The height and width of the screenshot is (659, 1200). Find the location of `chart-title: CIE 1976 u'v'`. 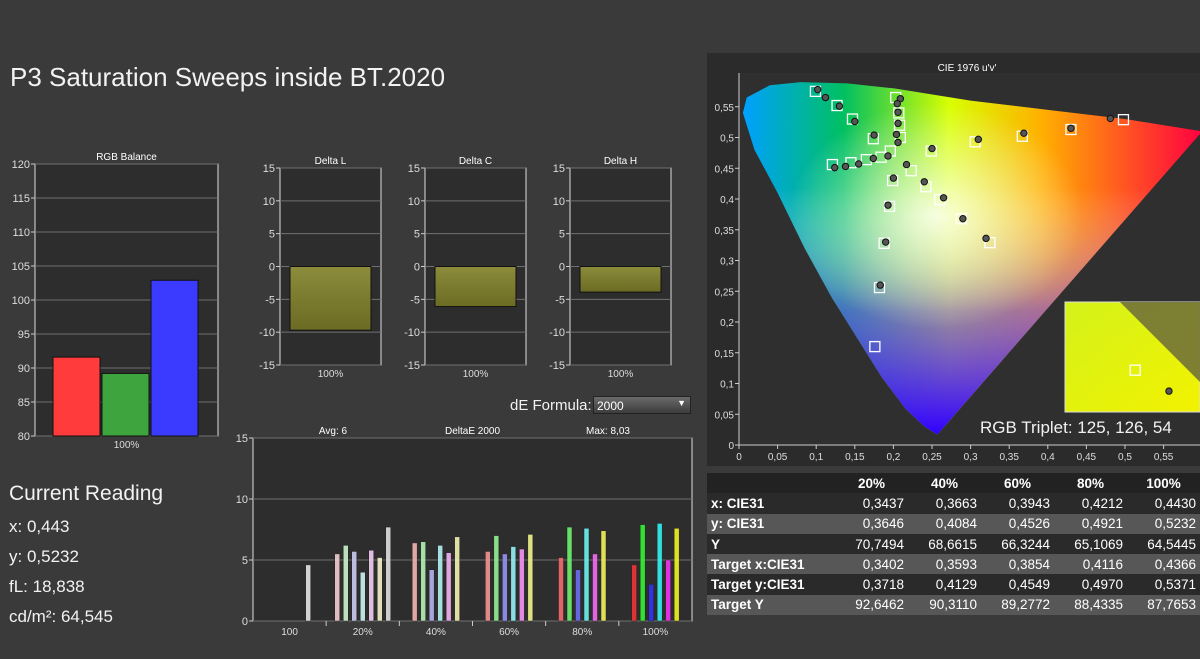

chart-title: CIE 1976 u'v' is located at coordinates (967, 68).